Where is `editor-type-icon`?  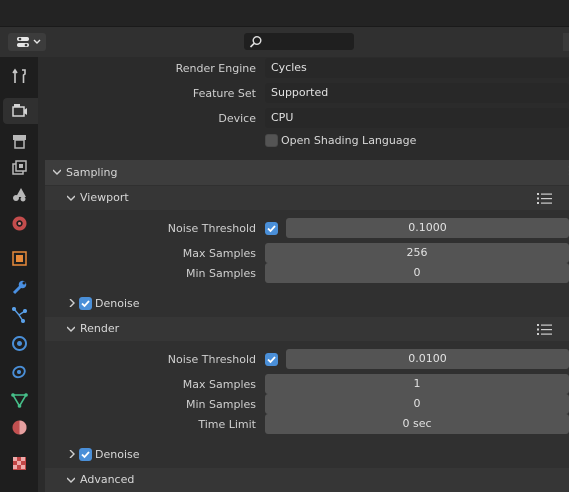 editor-type-icon is located at coordinates (29, 42).